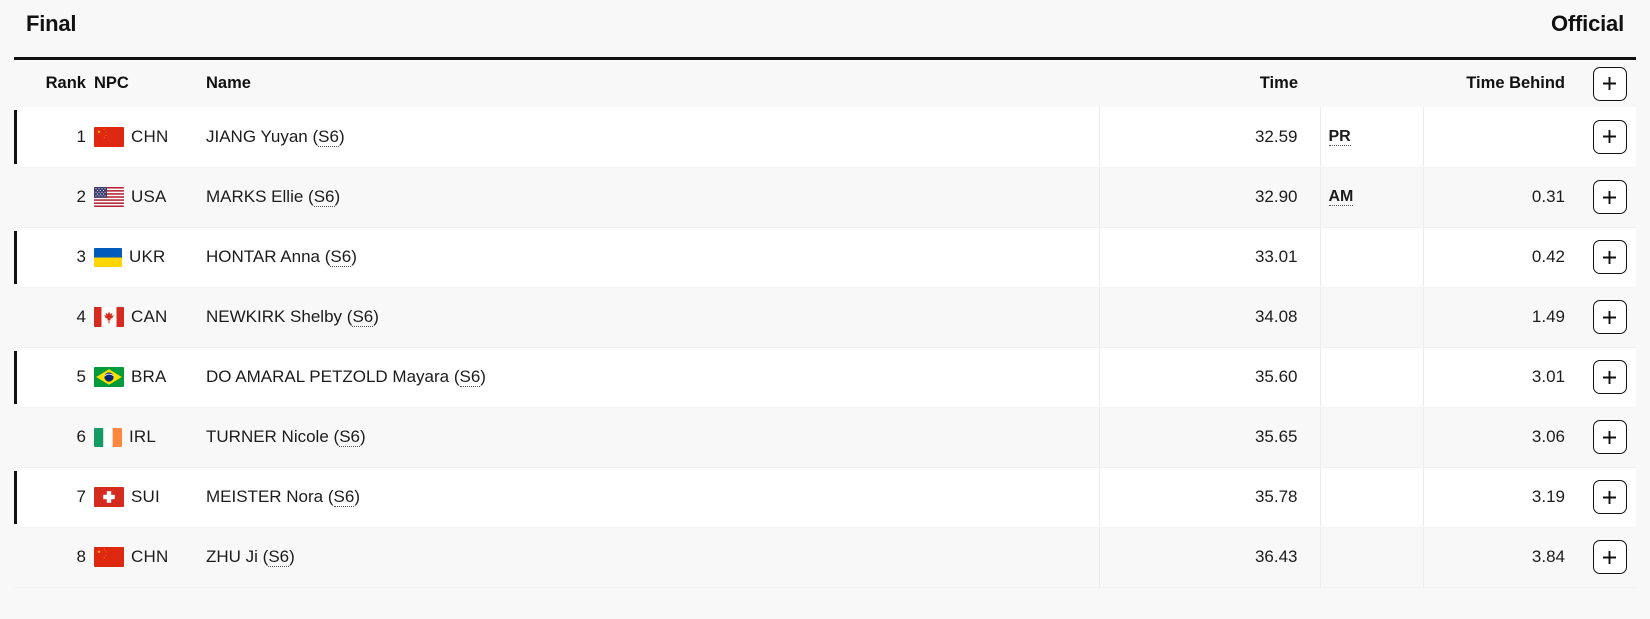 The image size is (1650, 619). I want to click on time-behind-value: 0.42, so click(1548, 256).